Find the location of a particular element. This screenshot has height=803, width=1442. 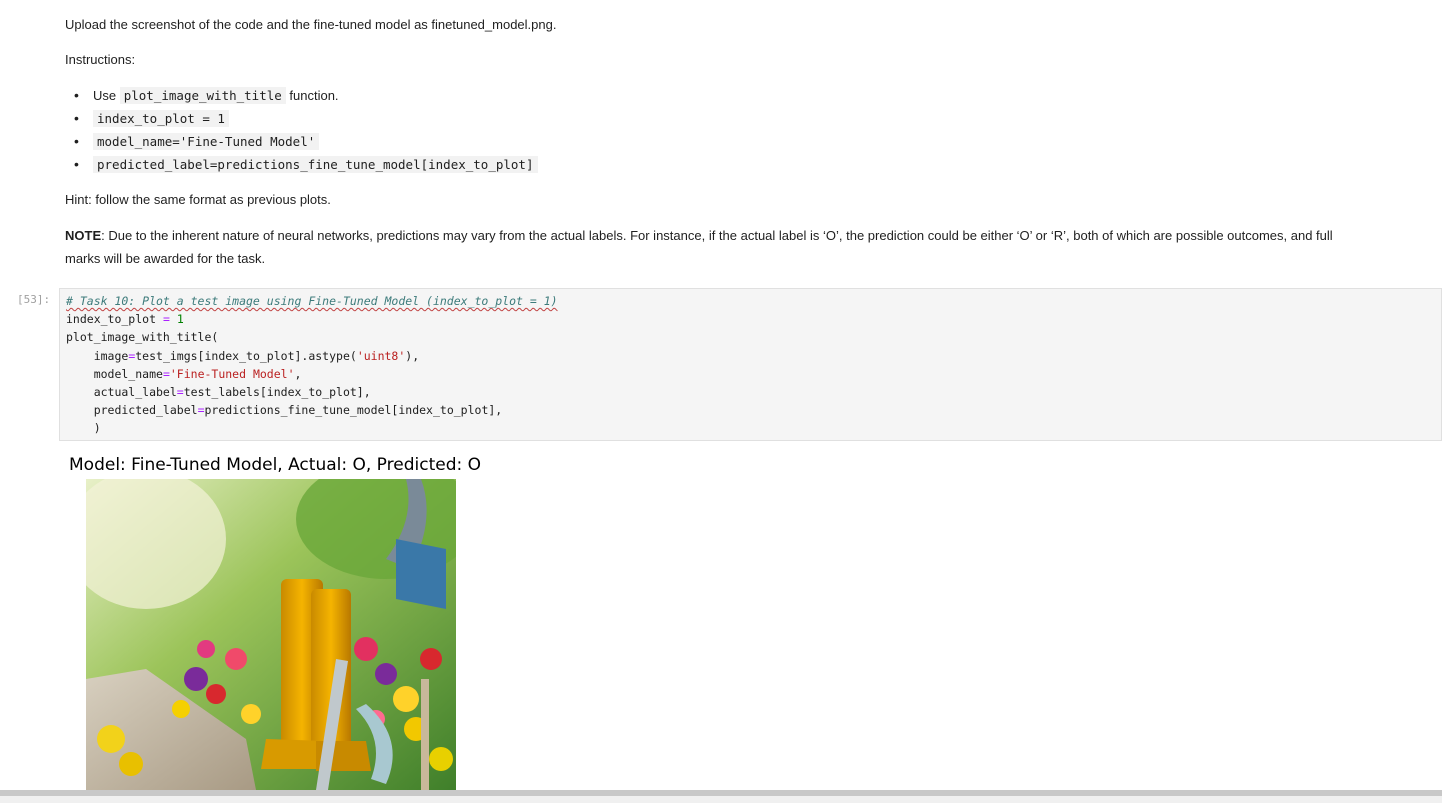

garden-boots-image is located at coordinates (271, 634).